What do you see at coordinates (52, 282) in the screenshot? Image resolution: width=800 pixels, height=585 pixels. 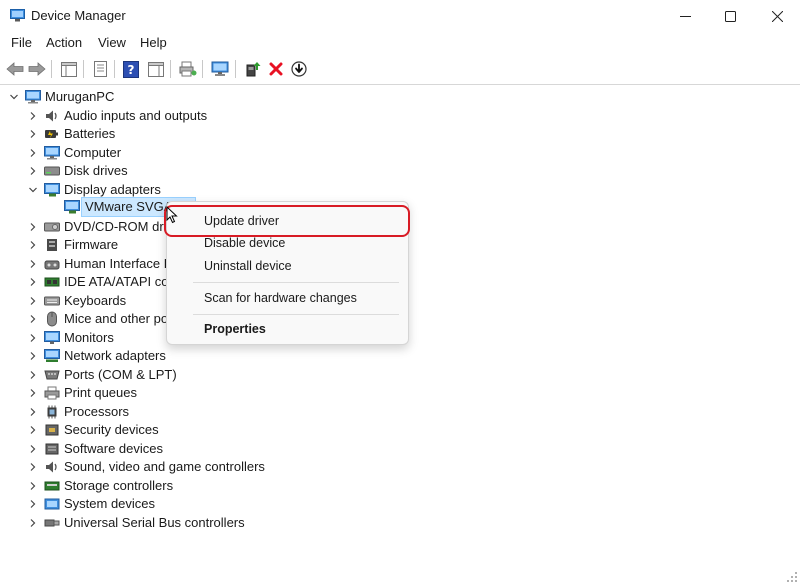 I see `ide-controller-icon` at bounding box center [52, 282].